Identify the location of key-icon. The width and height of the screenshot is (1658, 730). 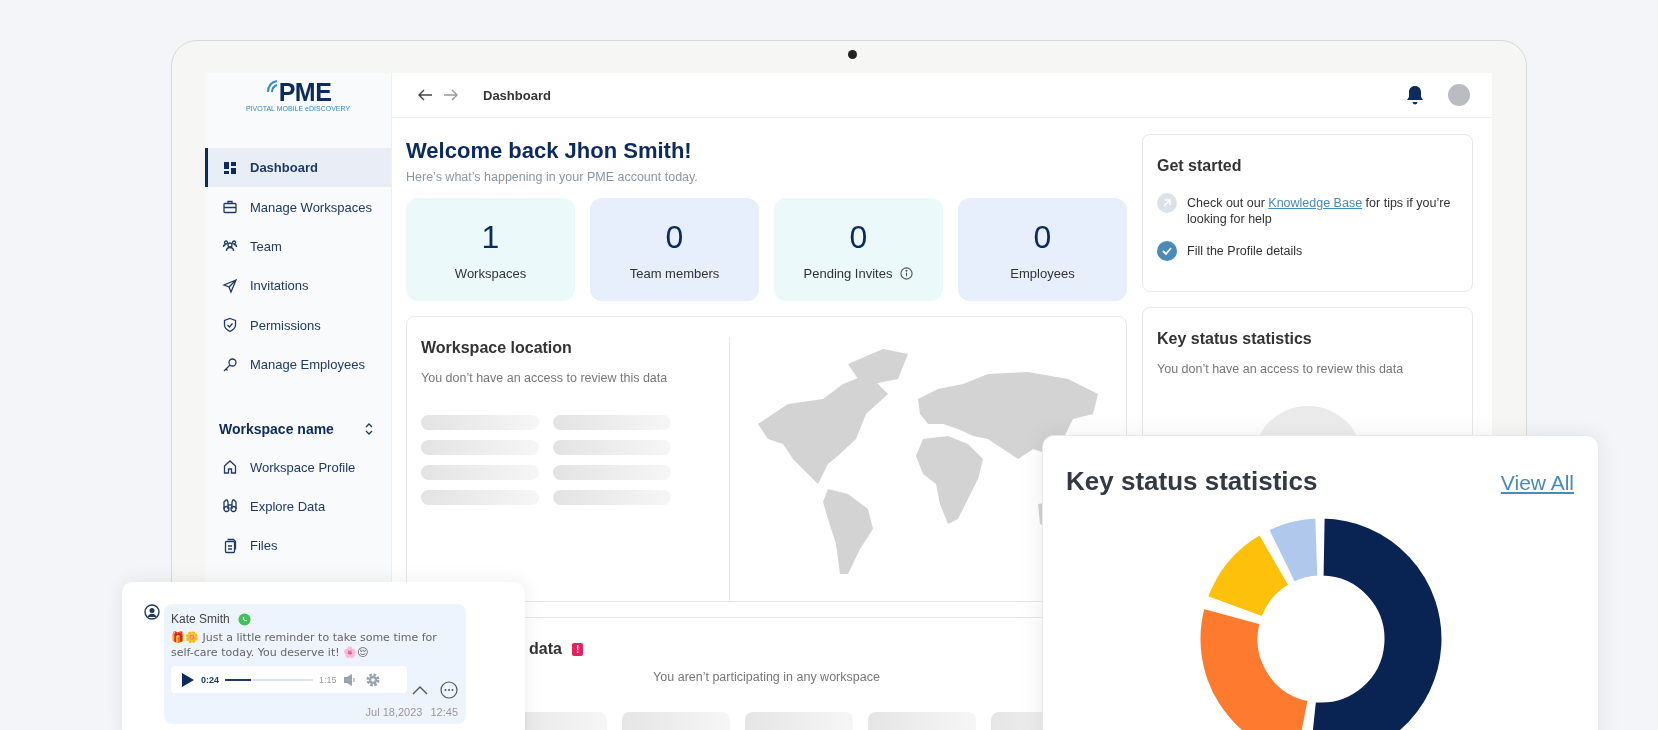
(230, 364).